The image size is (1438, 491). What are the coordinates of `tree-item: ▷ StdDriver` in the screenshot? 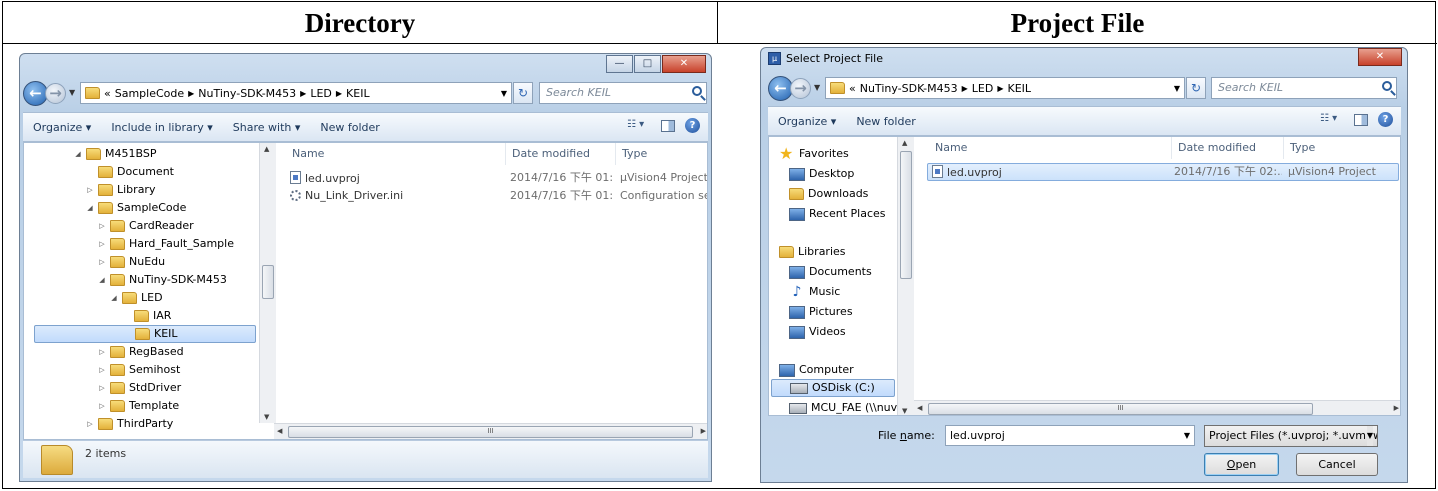 It's located at (139, 388).